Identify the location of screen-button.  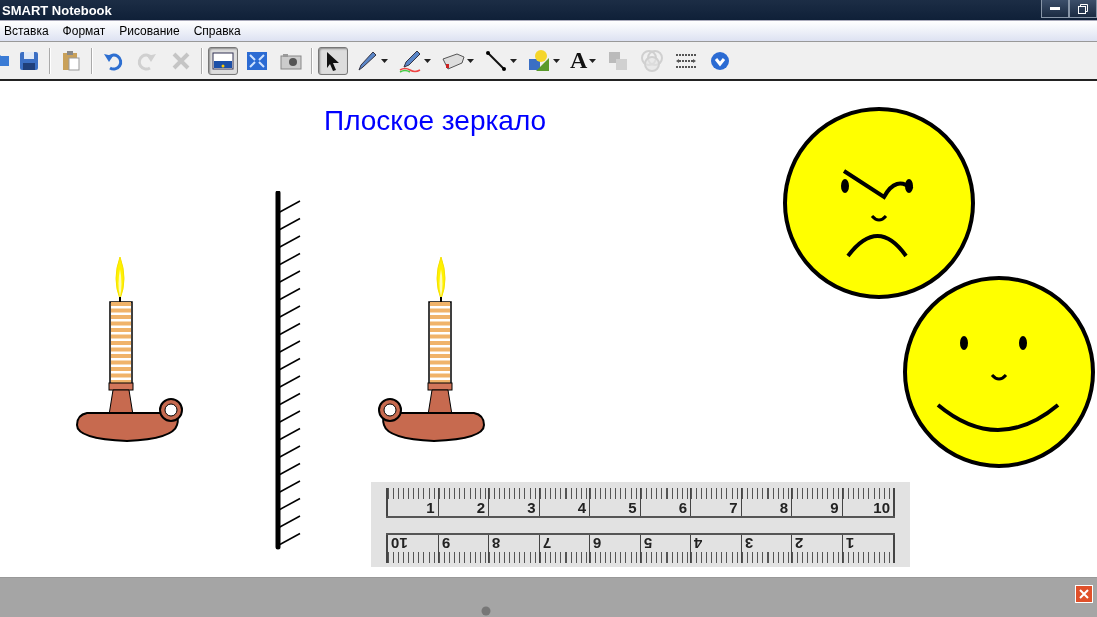
(223, 60).